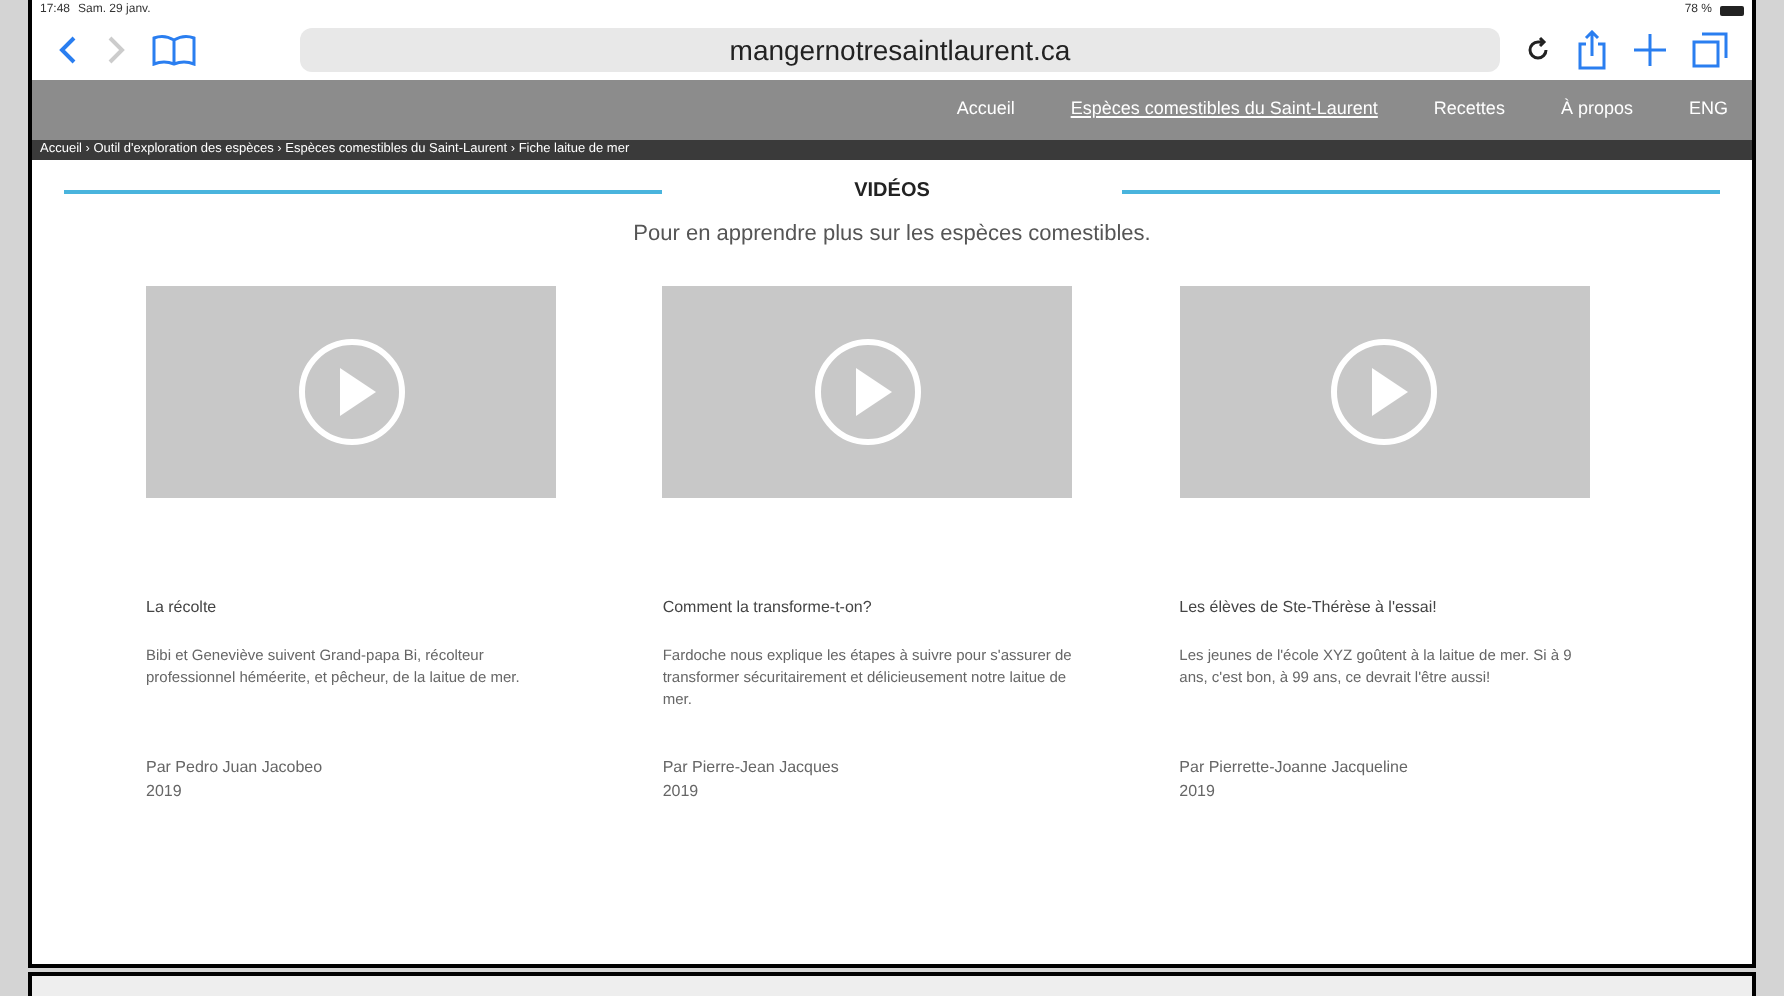  I want to click on video-title: La récolte, so click(366, 607).